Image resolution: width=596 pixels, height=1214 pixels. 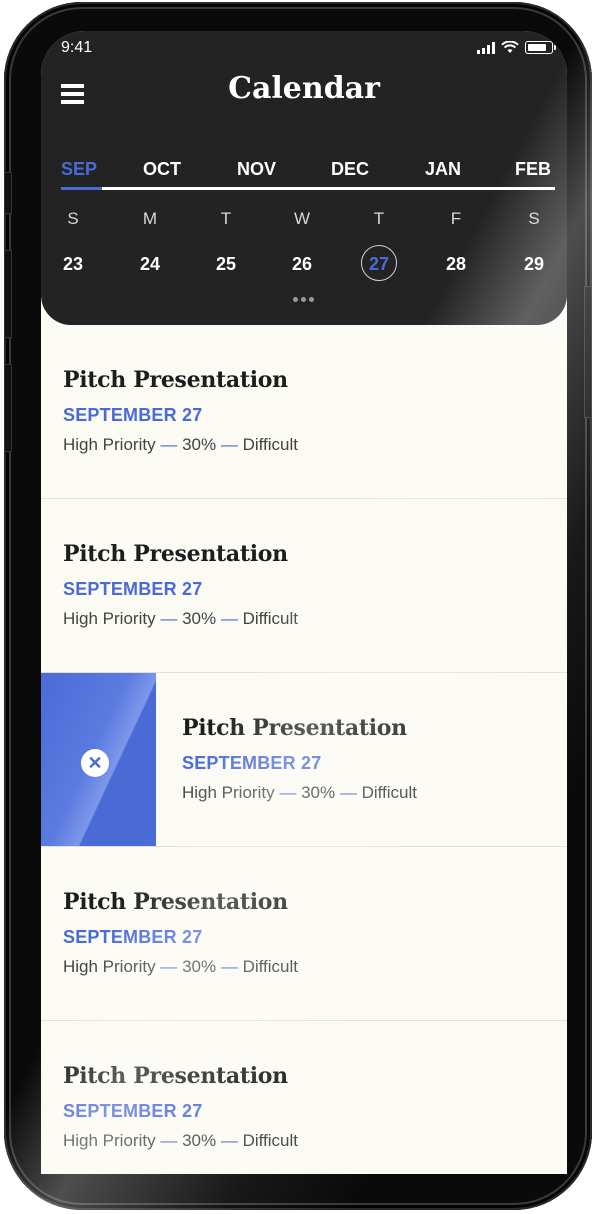 What do you see at coordinates (8, 408) in the screenshot?
I see `volume-down-button` at bounding box center [8, 408].